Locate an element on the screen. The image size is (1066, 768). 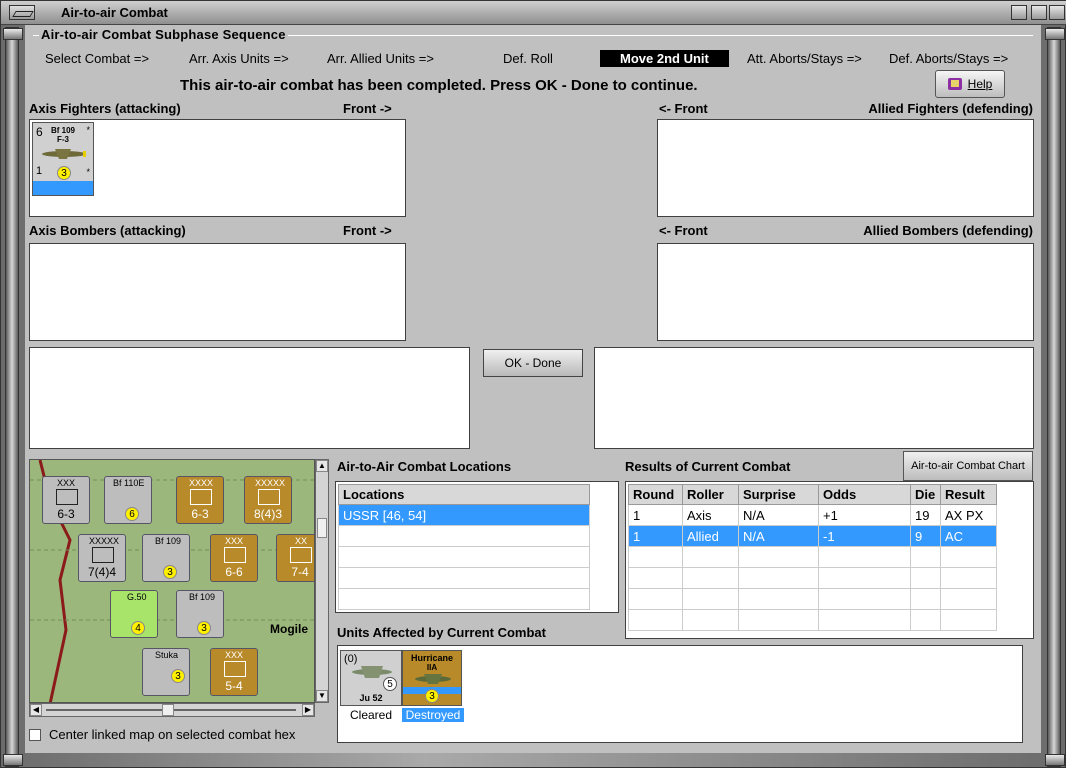
affected-title: Units Affected by Current Combat is located at coordinates (441, 632).